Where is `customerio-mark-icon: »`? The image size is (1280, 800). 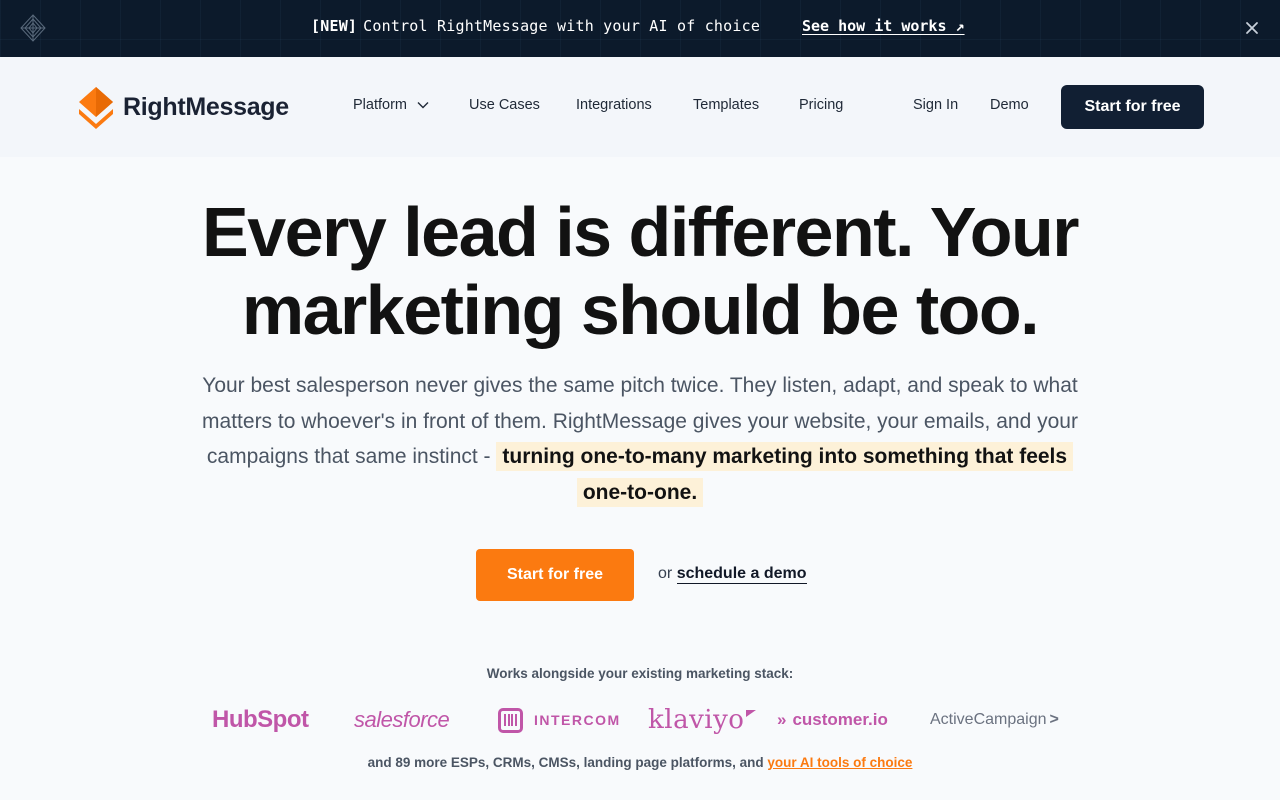
customerio-mark-icon: » is located at coordinates (782, 719).